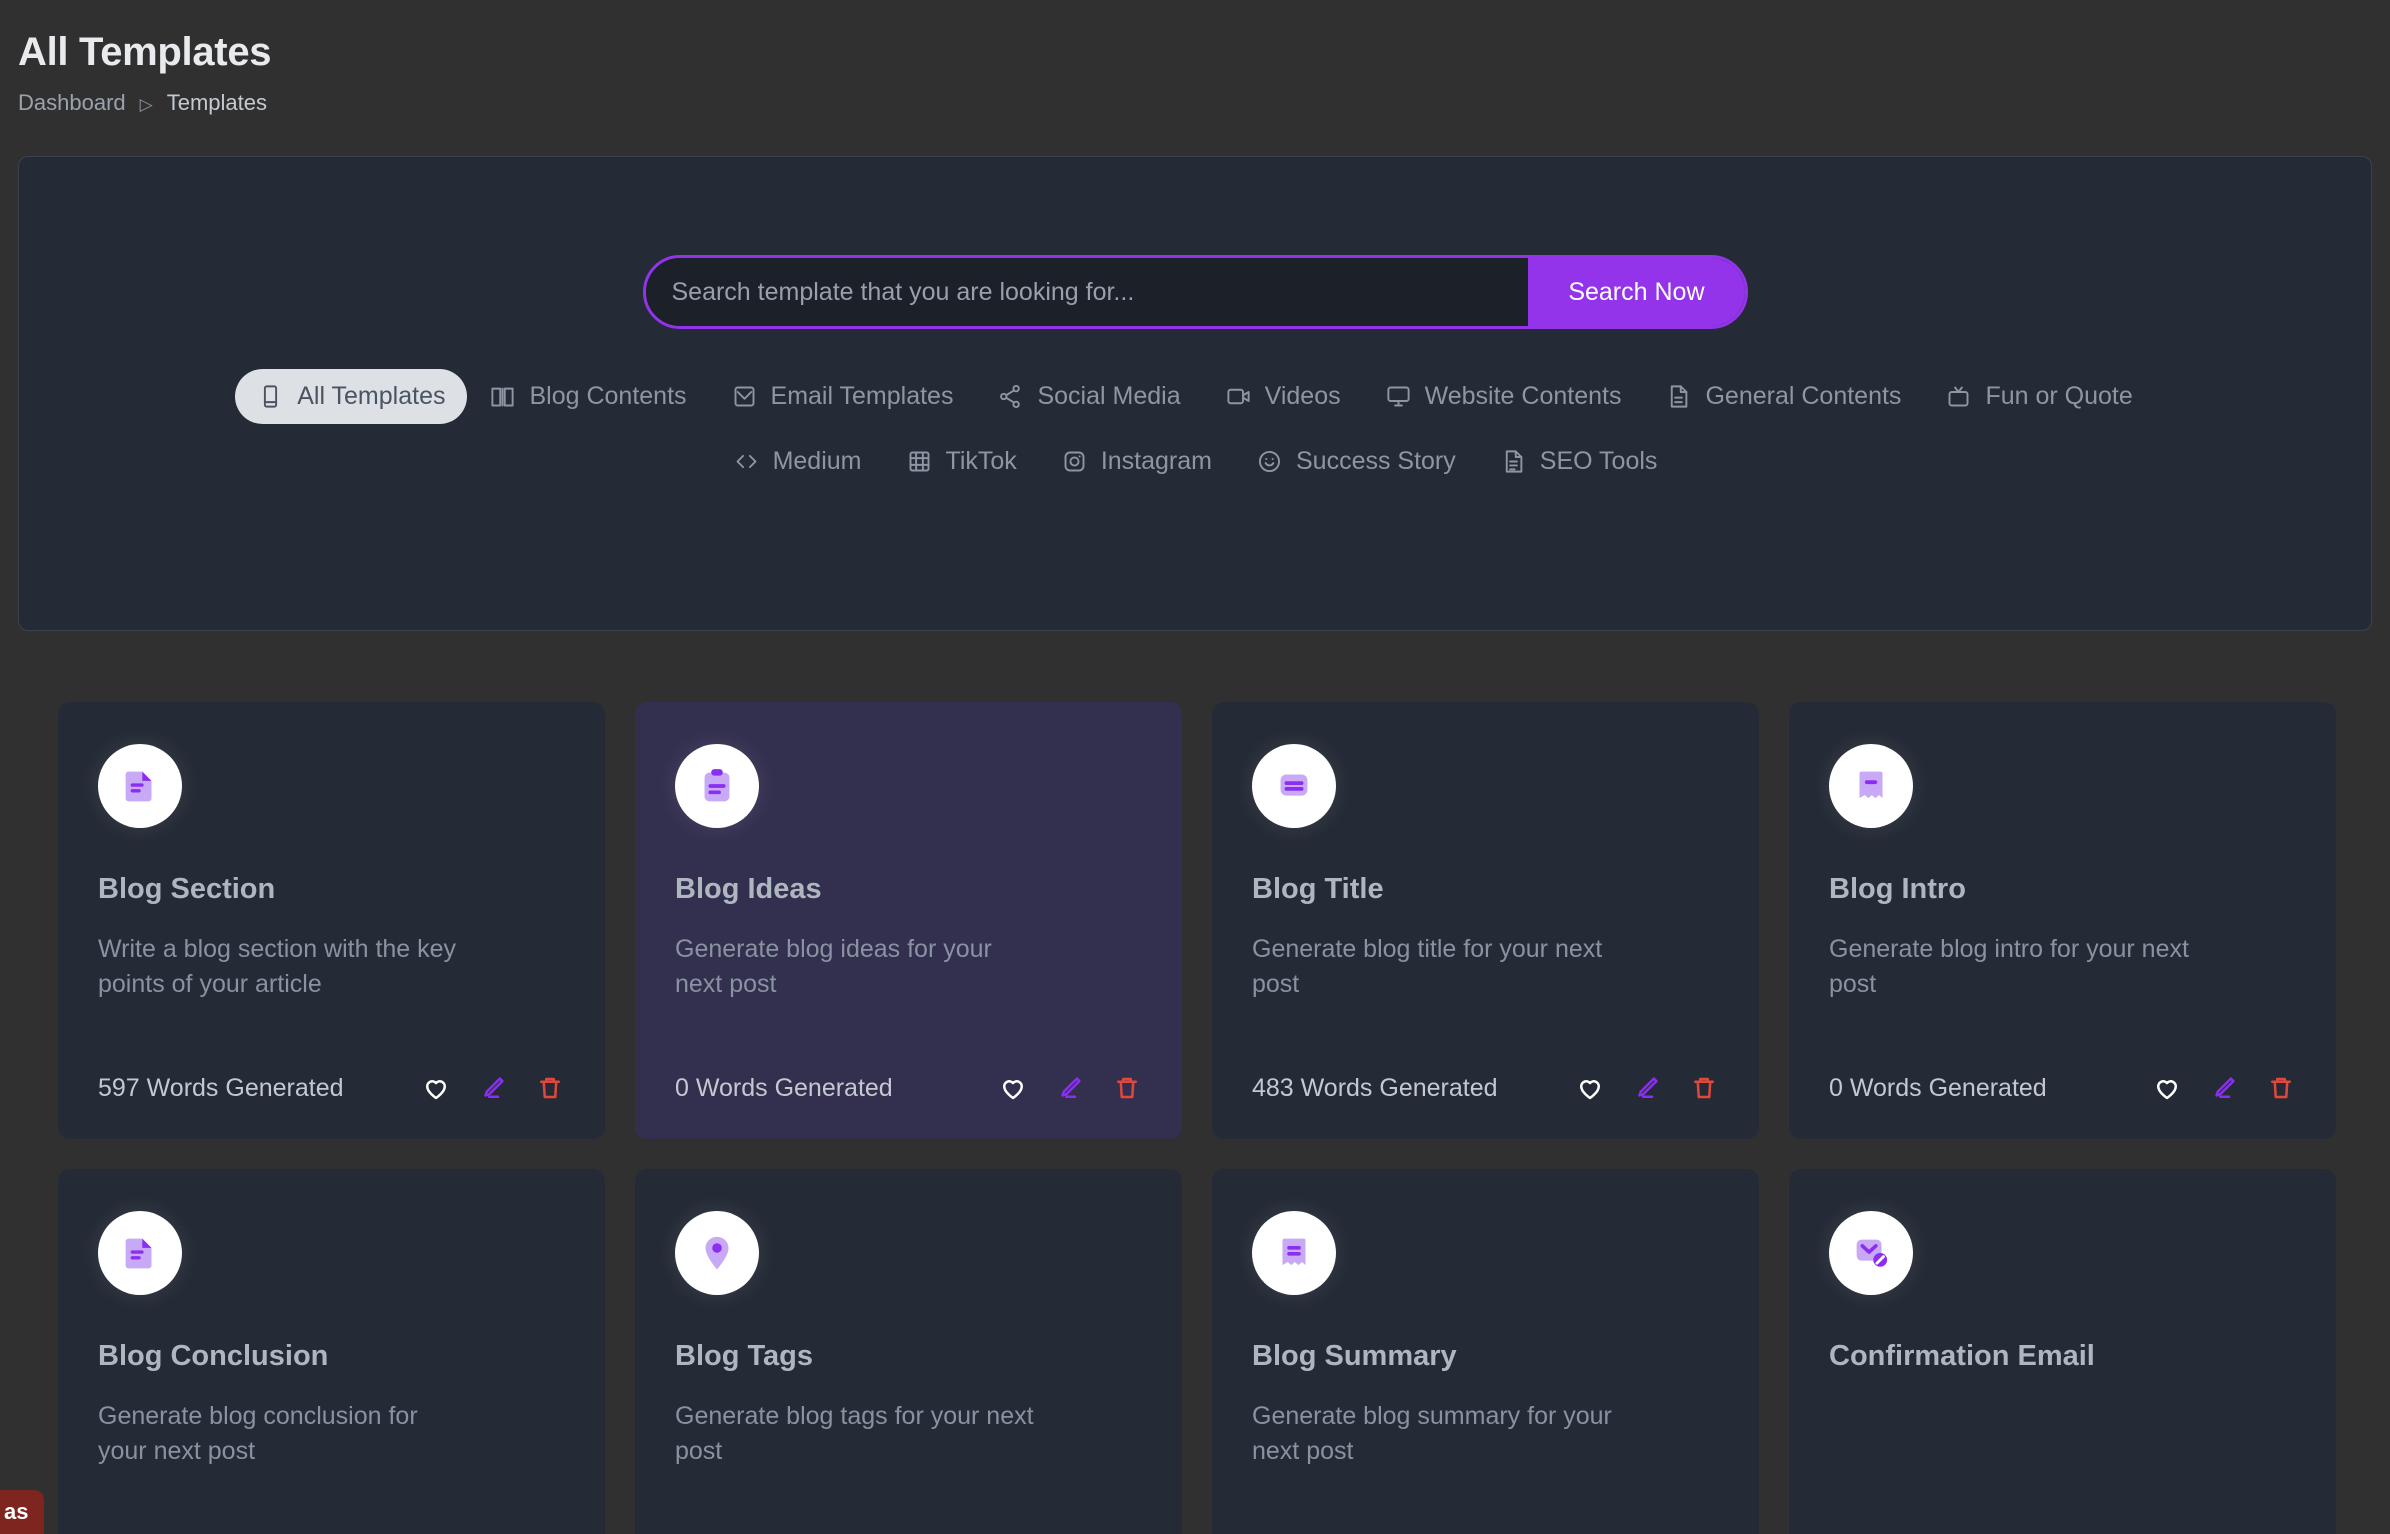 This screenshot has height=1534, width=2390. Describe the element at coordinates (833, 966) in the screenshot. I see `card-description: Generate blog ideas for your next post` at that location.